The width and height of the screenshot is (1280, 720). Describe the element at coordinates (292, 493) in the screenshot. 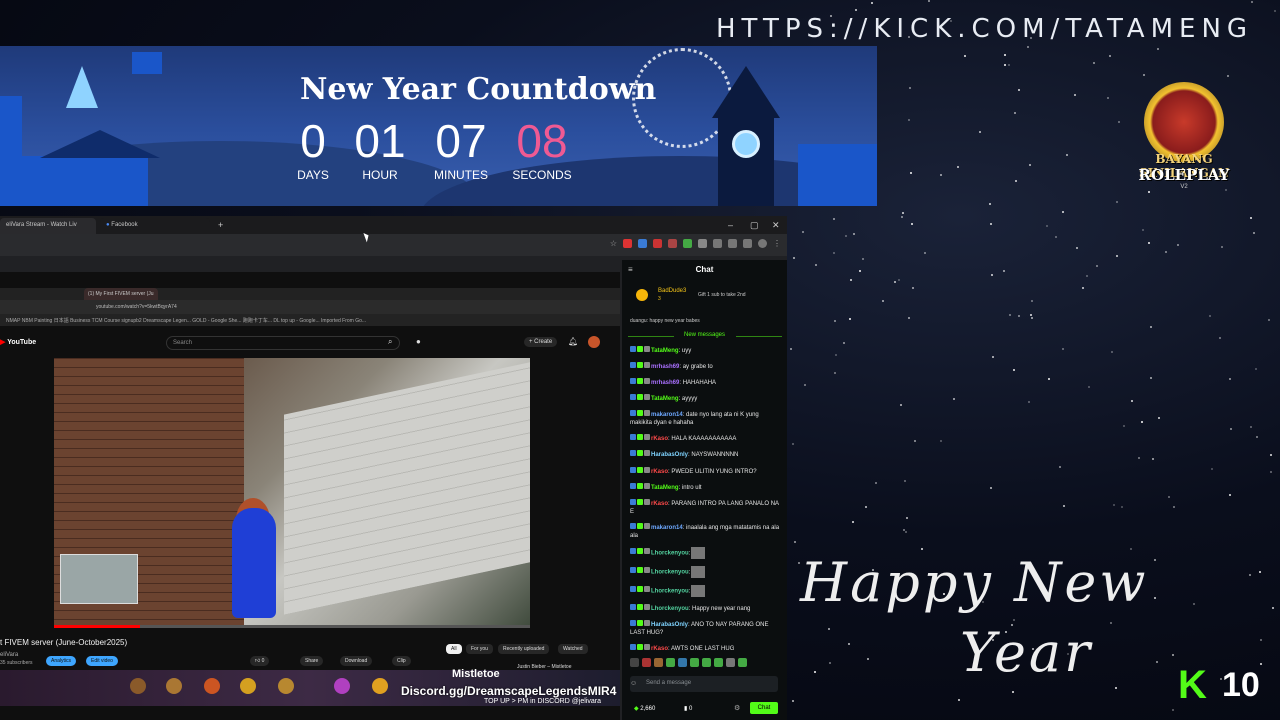

I see `video-player` at that location.